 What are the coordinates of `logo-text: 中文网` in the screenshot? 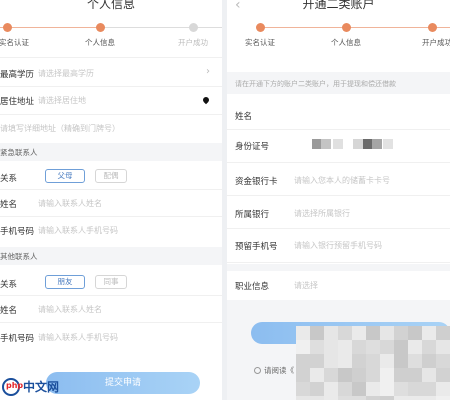 It's located at (41, 387).